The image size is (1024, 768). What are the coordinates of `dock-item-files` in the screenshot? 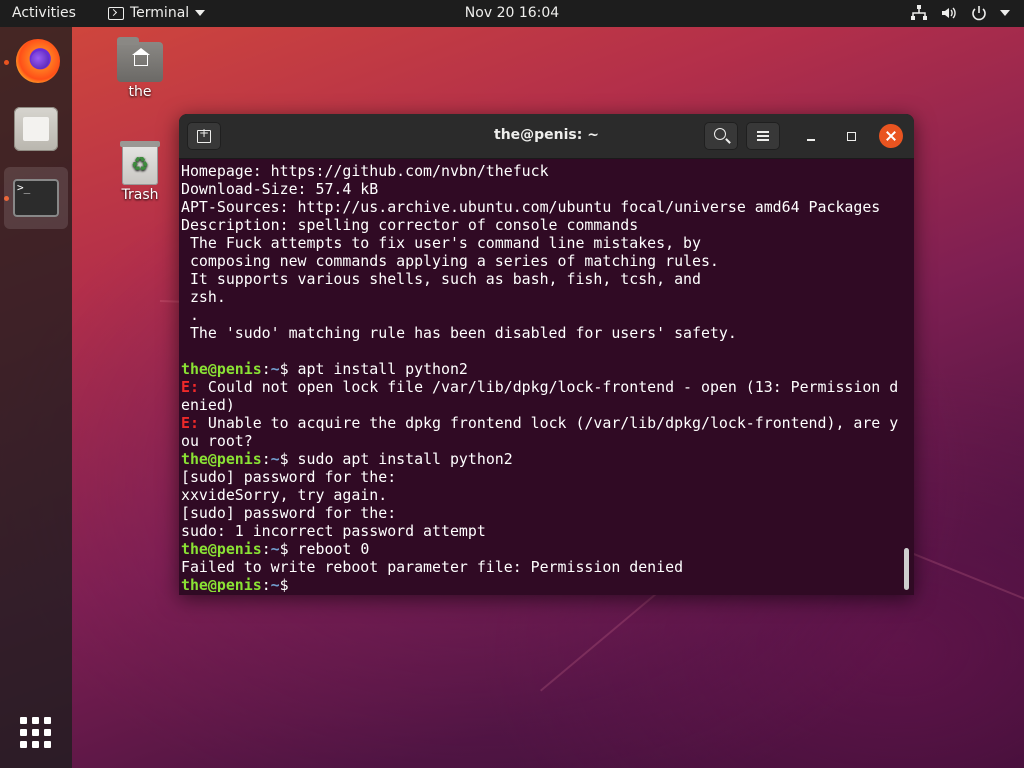 It's located at (36, 130).